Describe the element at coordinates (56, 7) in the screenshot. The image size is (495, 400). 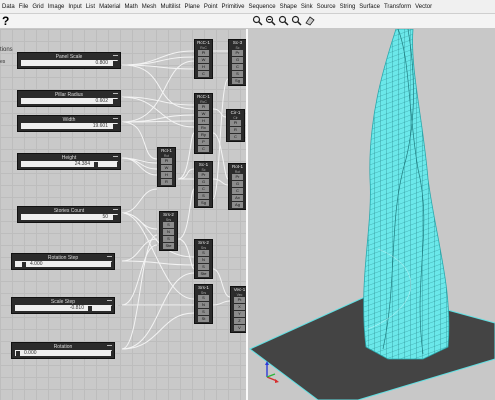
I see `menu-item-image: Image` at that location.